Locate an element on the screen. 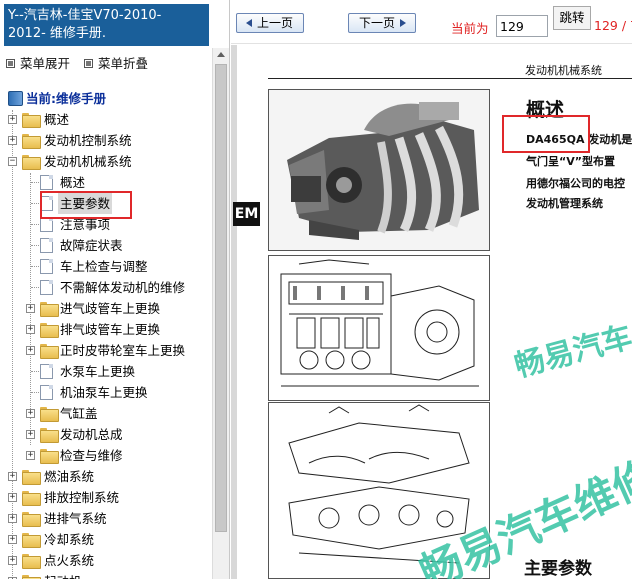 The image size is (632, 579). tree-node-label: 进排气系统 is located at coordinates (75, 518).